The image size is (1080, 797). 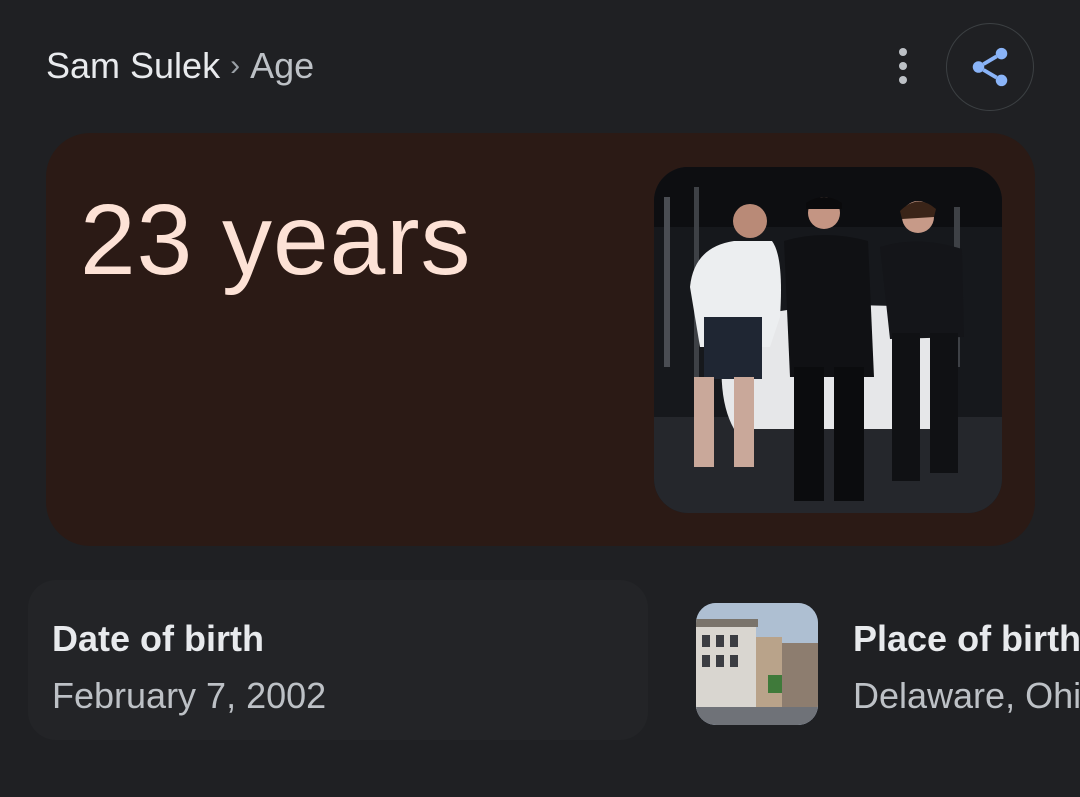 What do you see at coordinates (966, 639) in the screenshot?
I see `place-of-birth-label: Place of birth` at bounding box center [966, 639].